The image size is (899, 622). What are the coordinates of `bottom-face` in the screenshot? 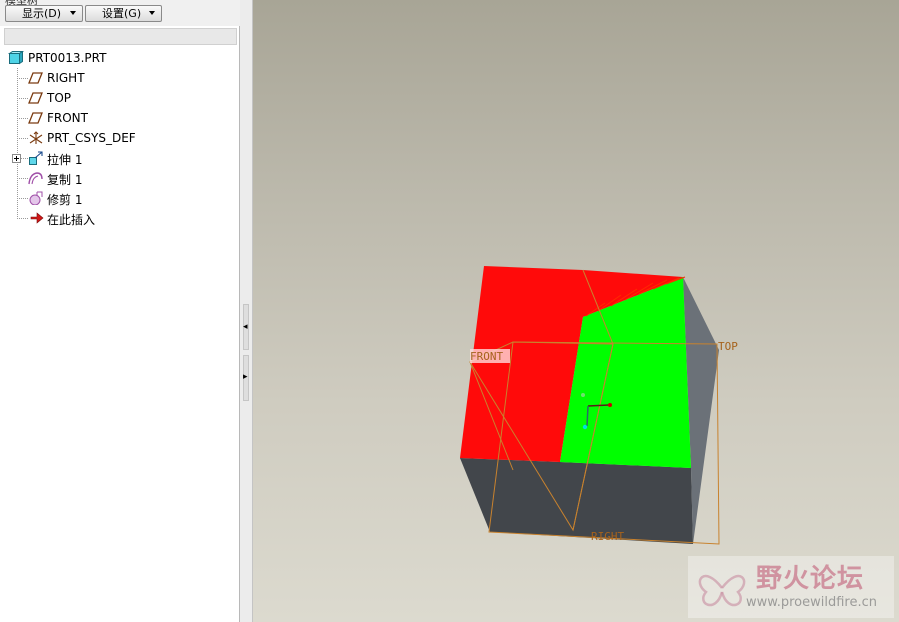 It's located at (576, 501).